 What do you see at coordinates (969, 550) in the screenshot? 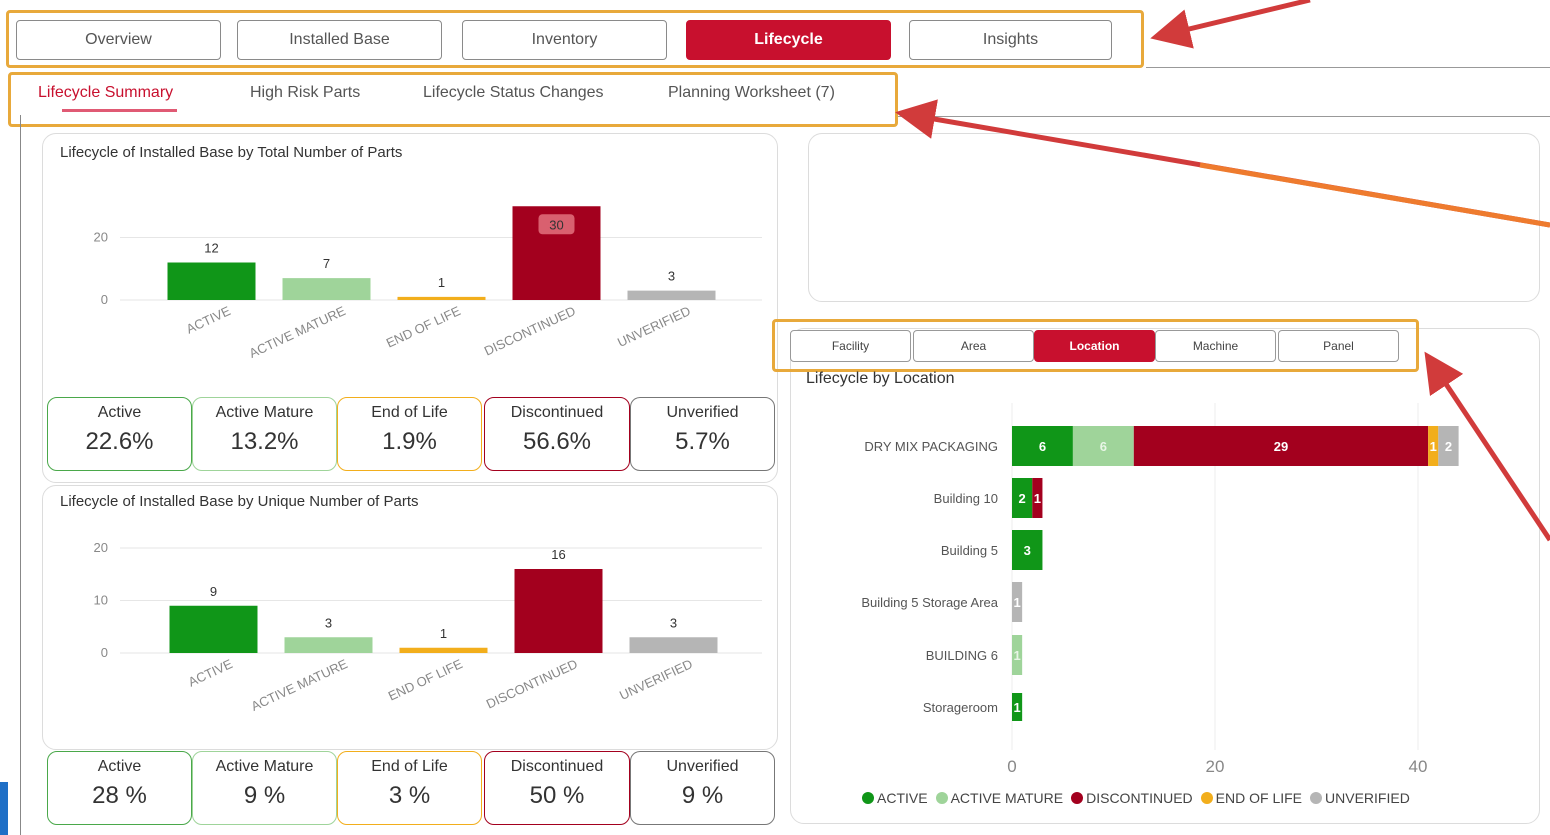
I see `y-tick-label: Building 5` at bounding box center [969, 550].